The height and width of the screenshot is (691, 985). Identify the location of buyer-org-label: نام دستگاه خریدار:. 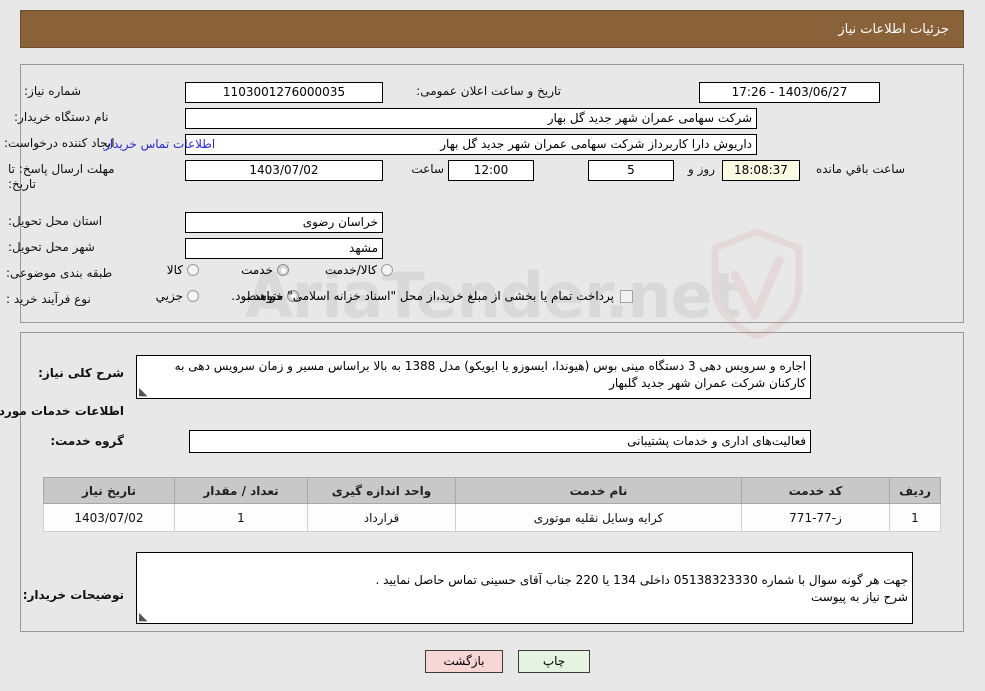
(61, 117).